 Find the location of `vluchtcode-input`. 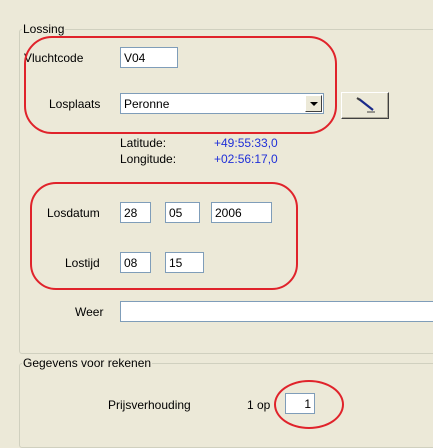

vluchtcode-input is located at coordinates (149, 57).